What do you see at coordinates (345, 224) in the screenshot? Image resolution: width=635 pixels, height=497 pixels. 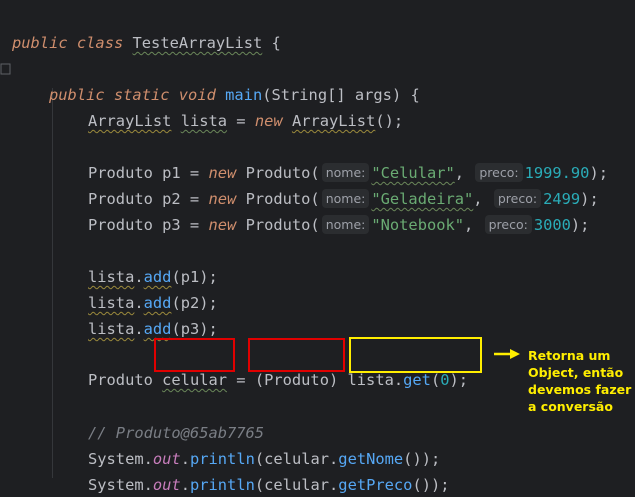 I see `param-hint-nome: nome:` at bounding box center [345, 224].